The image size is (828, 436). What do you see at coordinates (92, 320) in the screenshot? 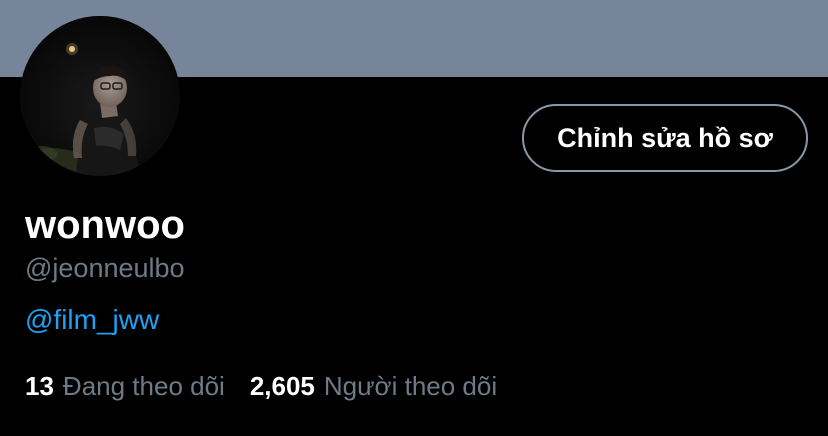
I see `bio-mention-link: @film_jww` at bounding box center [92, 320].